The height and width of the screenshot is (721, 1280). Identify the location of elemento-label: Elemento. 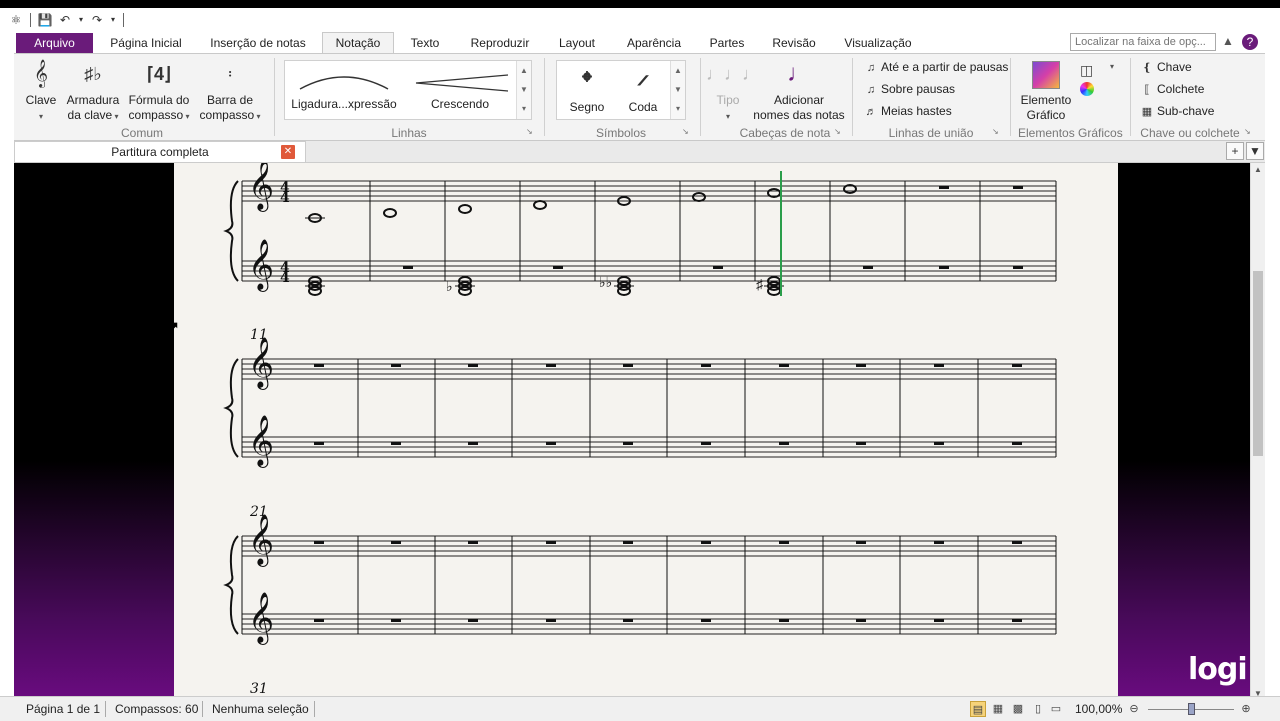
(1046, 100).